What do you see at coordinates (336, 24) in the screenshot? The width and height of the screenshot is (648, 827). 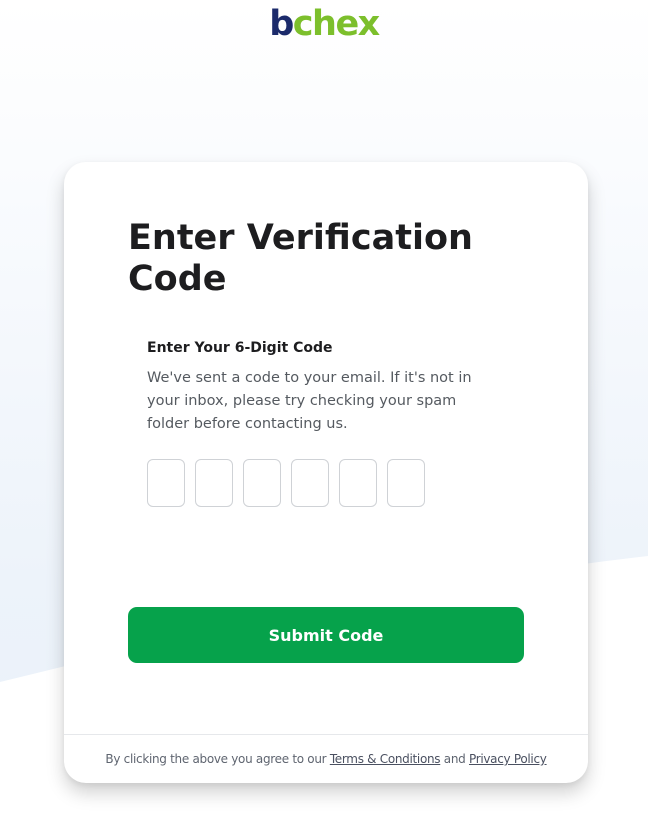 I see `logo-text: chex` at bounding box center [336, 24].